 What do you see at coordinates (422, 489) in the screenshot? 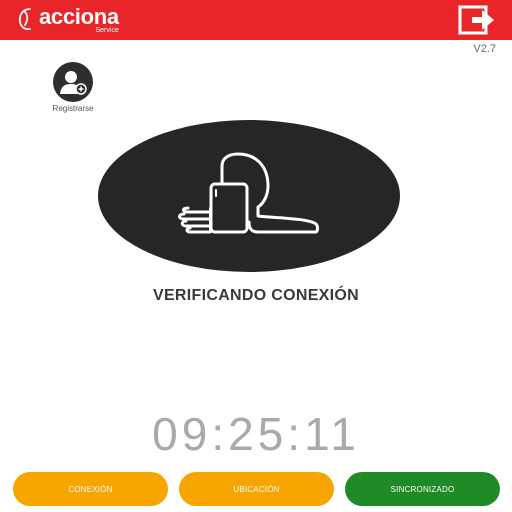
I see `sincronizado-button: SINCRONIZADO` at bounding box center [422, 489].